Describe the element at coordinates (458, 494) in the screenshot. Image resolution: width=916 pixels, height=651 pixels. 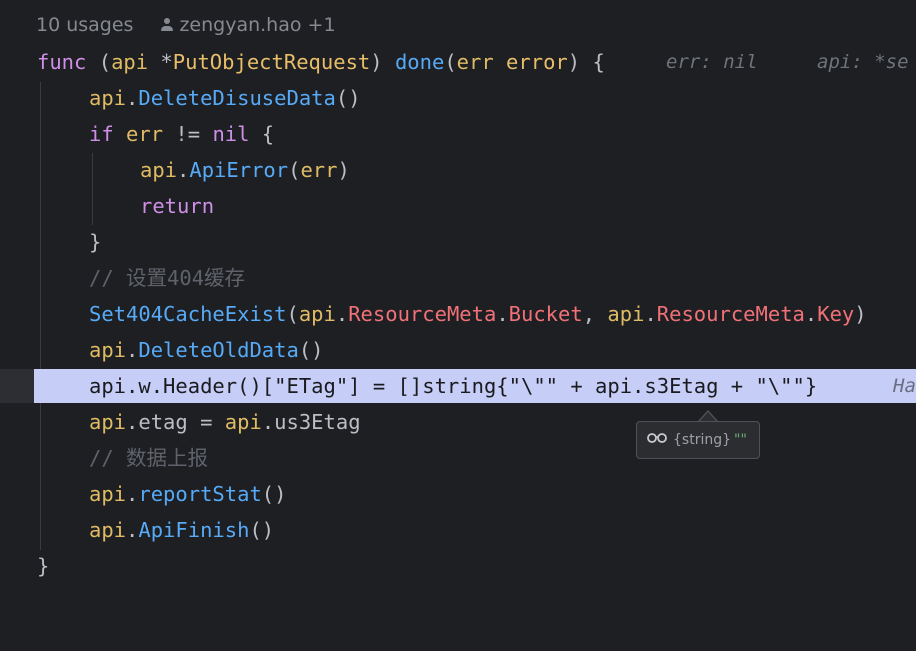
I see `code-line: api.reportStat()` at that location.